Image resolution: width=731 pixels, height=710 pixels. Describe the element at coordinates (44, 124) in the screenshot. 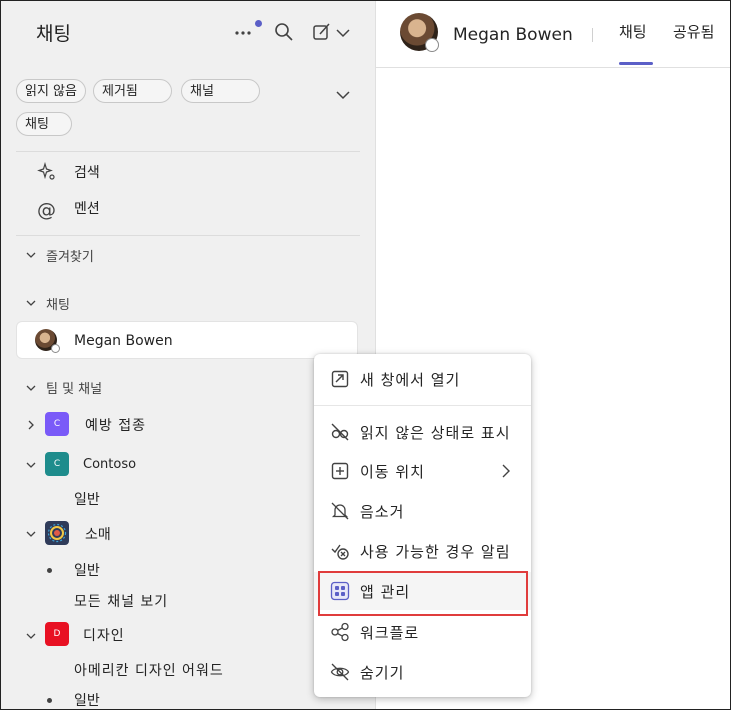

I see `filter-chats: 채팅` at that location.